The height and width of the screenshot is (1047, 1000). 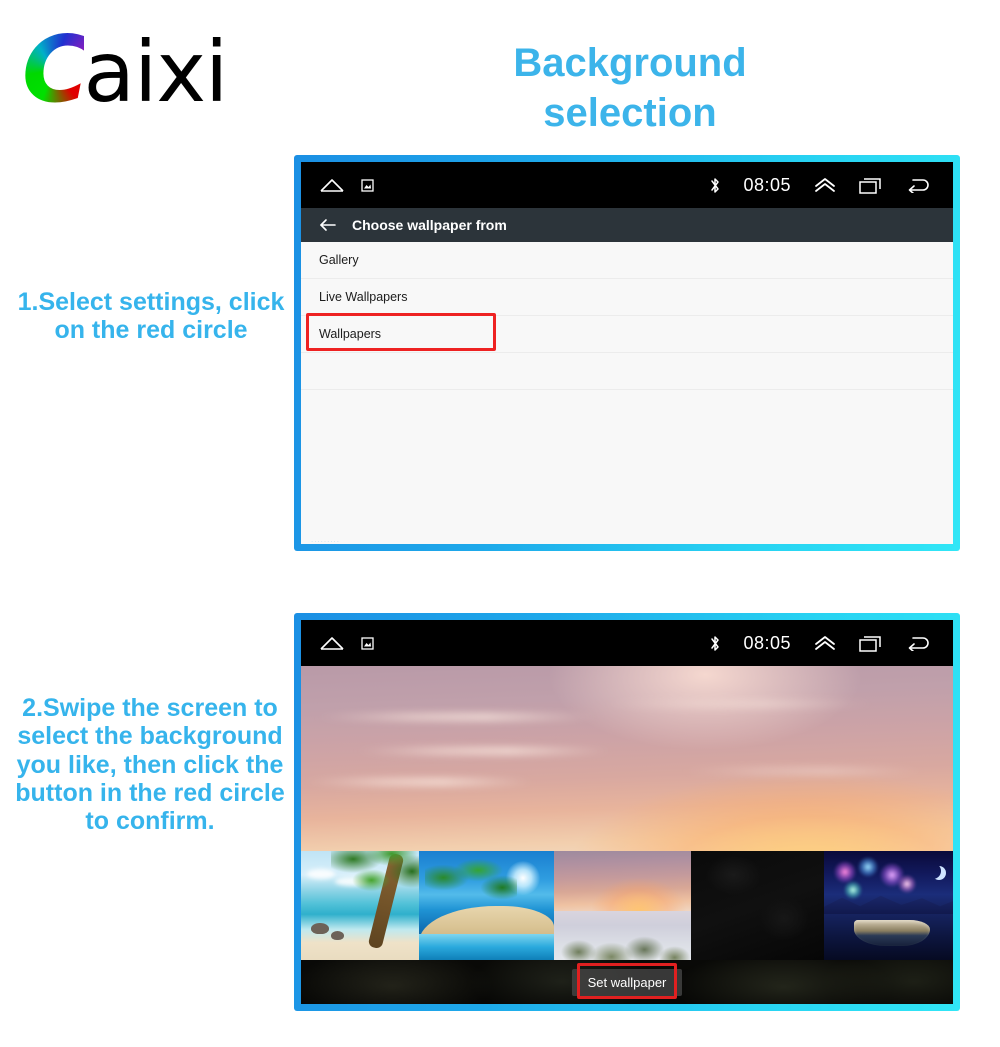 I want to click on status-bar-1: 08:05, so click(x=627, y=185).